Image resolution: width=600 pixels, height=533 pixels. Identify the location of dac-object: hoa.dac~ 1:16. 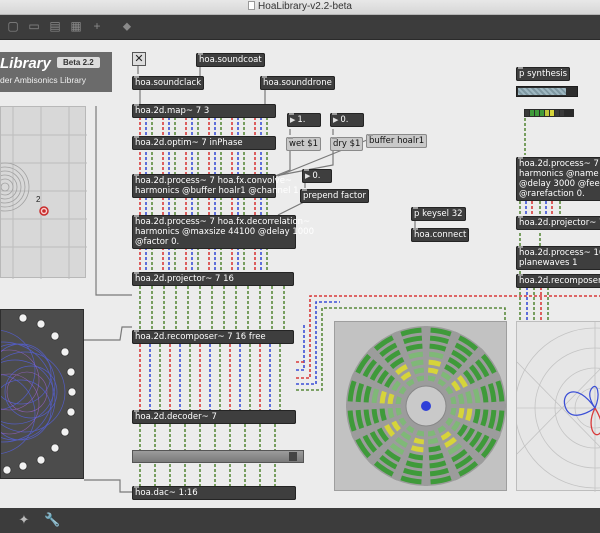
(214, 493).